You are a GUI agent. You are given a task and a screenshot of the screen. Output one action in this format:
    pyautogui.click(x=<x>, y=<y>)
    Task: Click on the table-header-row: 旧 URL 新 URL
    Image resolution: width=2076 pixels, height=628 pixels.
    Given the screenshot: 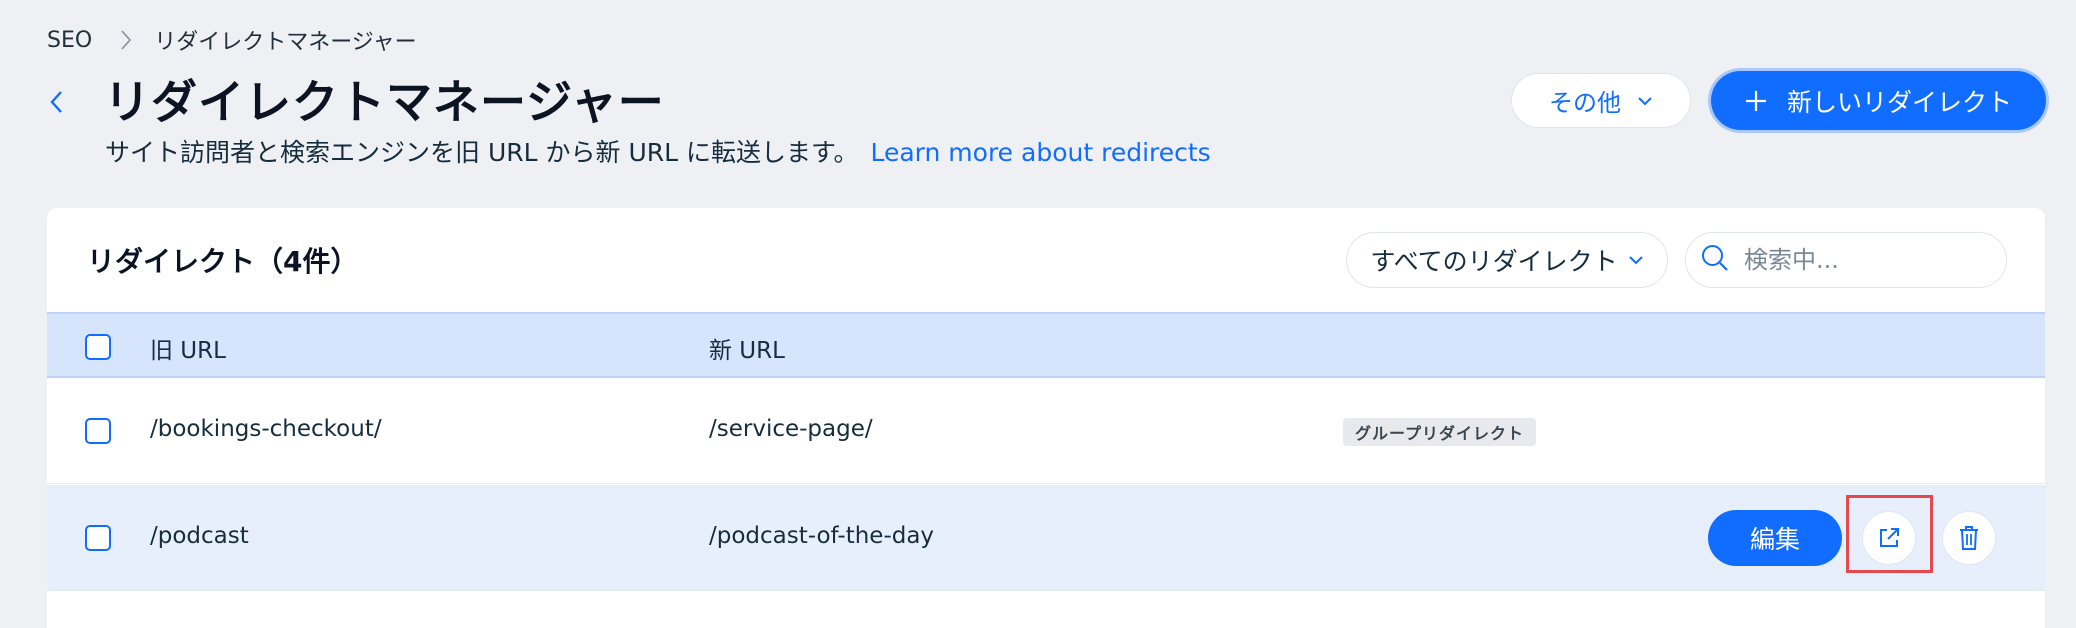 What is the action you would take?
    pyautogui.click(x=1046, y=345)
    